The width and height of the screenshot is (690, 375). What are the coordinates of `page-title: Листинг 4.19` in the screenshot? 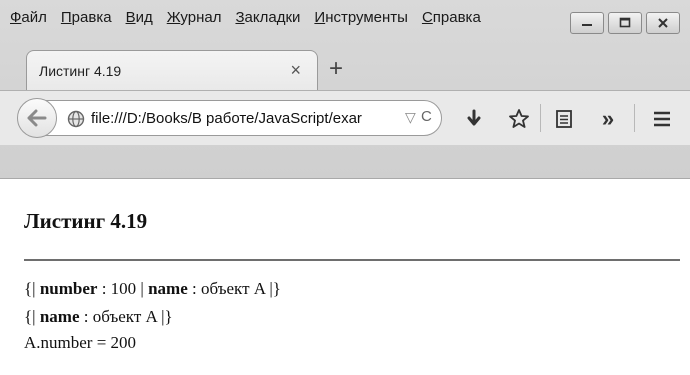 It's located at (86, 221).